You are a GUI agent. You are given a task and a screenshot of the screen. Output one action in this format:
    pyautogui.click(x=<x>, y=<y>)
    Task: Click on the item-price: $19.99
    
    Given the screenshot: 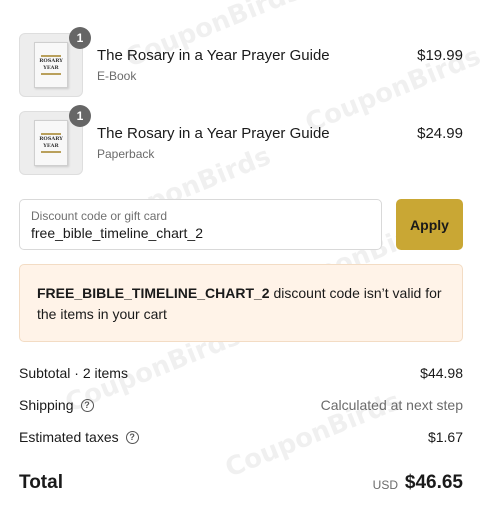 What is the action you would take?
    pyautogui.click(x=440, y=55)
    